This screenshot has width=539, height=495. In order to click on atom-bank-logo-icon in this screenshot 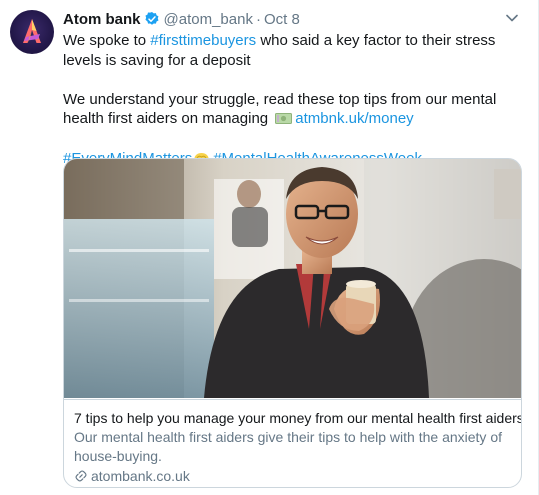, I will do `click(32, 31)`.